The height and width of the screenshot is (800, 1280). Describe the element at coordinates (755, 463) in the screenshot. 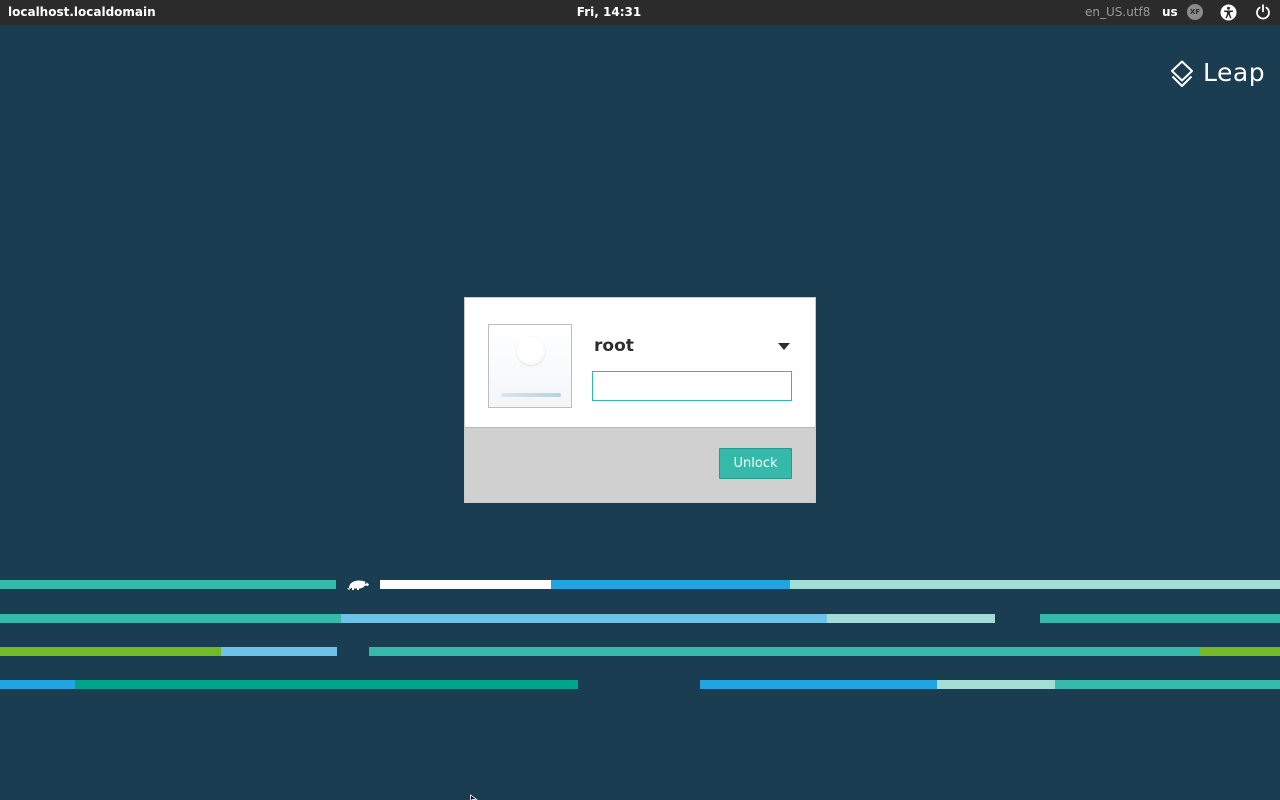

I see `unlock-button: Unlock` at that location.